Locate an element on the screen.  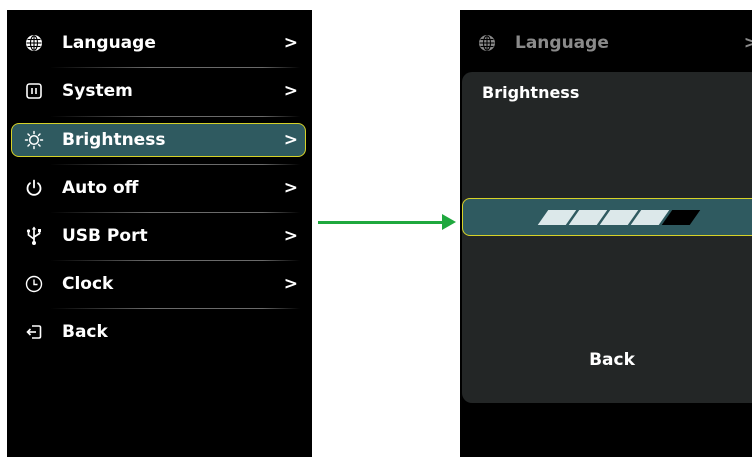
sun-icon is located at coordinates (34, 140).